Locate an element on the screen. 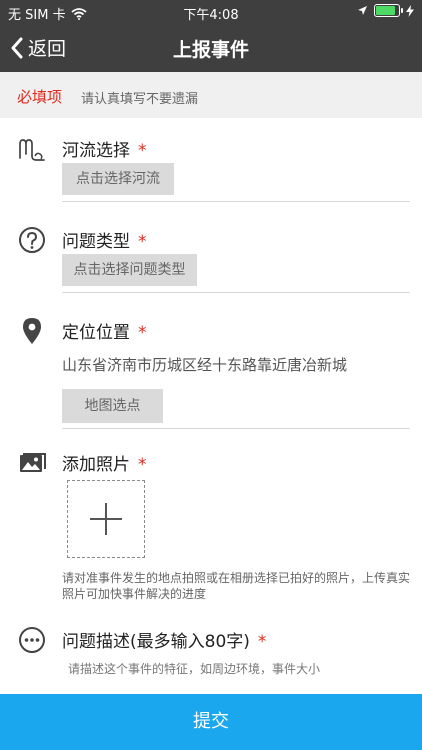 Image resolution: width=422 pixels, height=750 pixels. photos-label: 添加照片 * is located at coordinates (104, 462).